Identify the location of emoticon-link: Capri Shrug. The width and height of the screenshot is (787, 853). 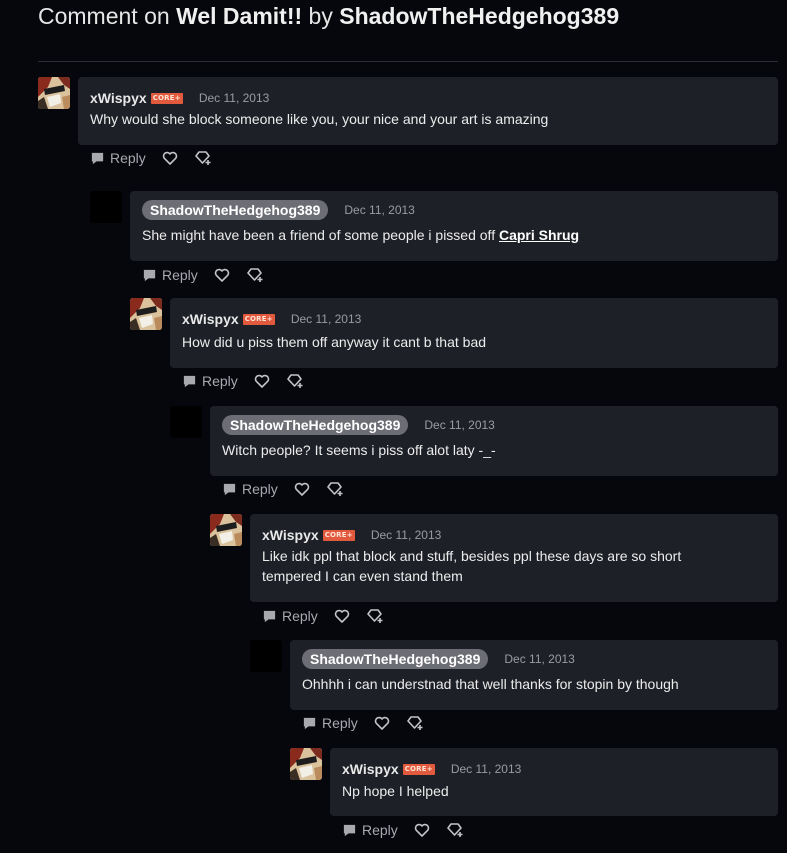
(539, 235).